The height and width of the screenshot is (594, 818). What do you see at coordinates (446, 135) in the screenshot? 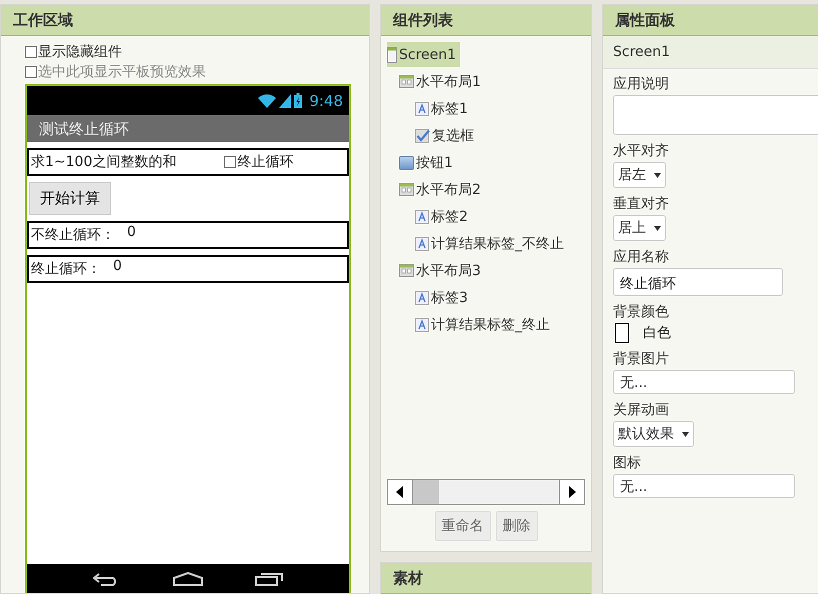
I see `tree-item: 复选框` at bounding box center [446, 135].